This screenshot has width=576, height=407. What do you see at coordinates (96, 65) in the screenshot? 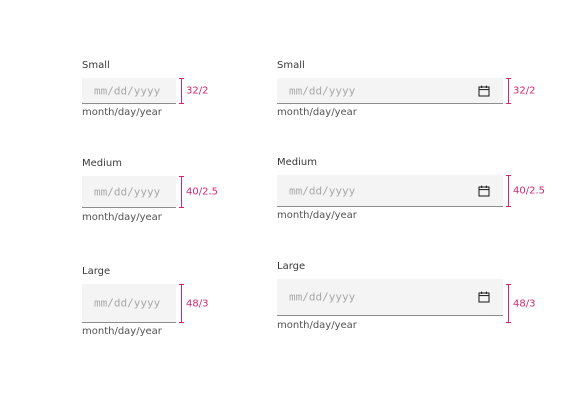
I see `field-label-small: Small` at bounding box center [96, 65].